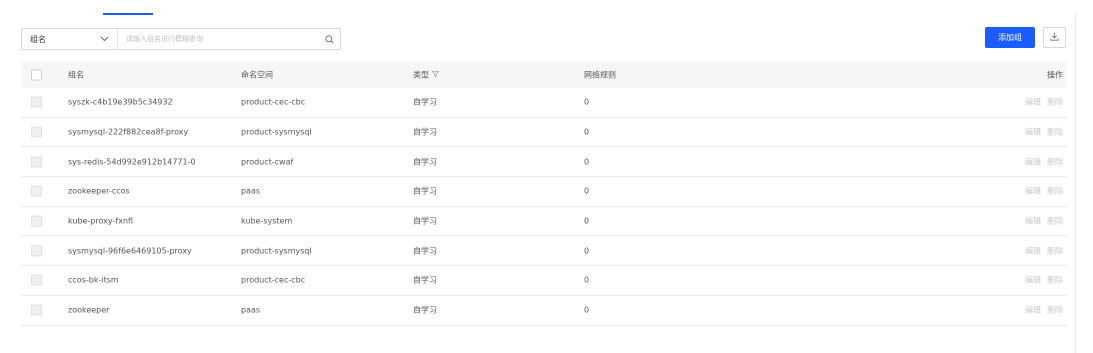 The image size is (1093, 353). I want to click on download-icon, so click(1054, 37).